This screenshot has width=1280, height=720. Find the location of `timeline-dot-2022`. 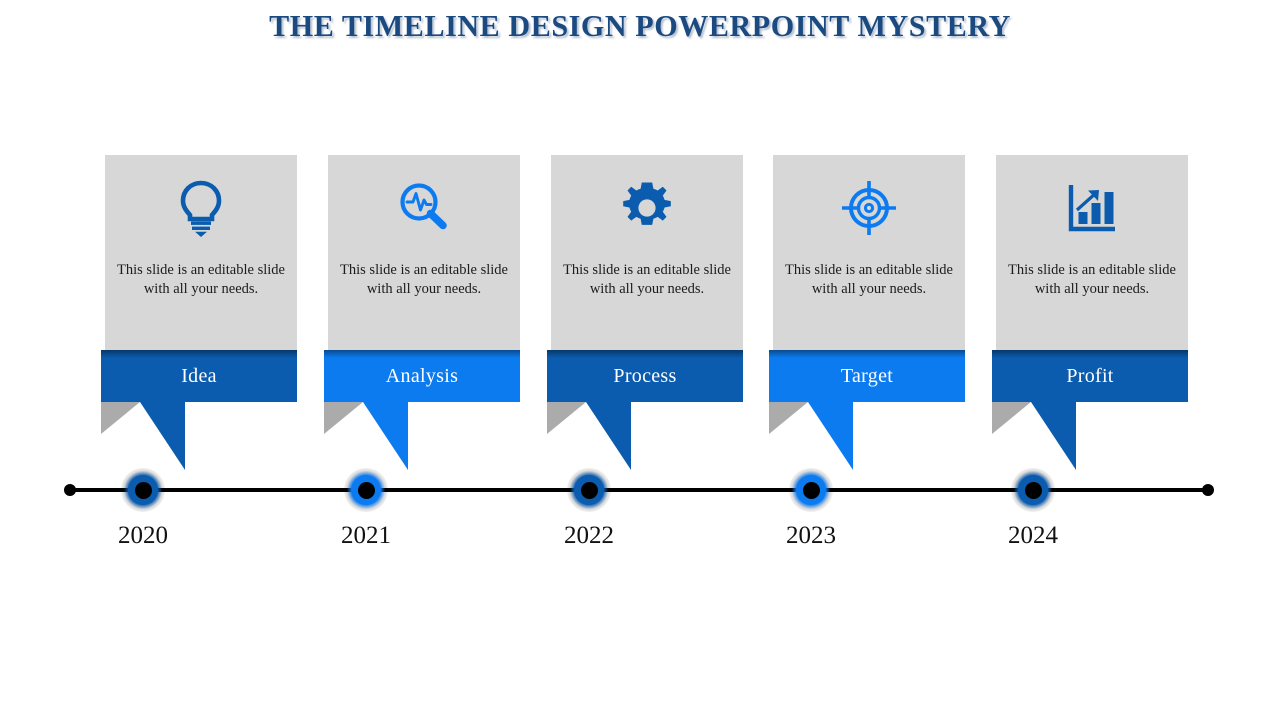

timeline-dot-2022 is located at coordinates (589, 490).